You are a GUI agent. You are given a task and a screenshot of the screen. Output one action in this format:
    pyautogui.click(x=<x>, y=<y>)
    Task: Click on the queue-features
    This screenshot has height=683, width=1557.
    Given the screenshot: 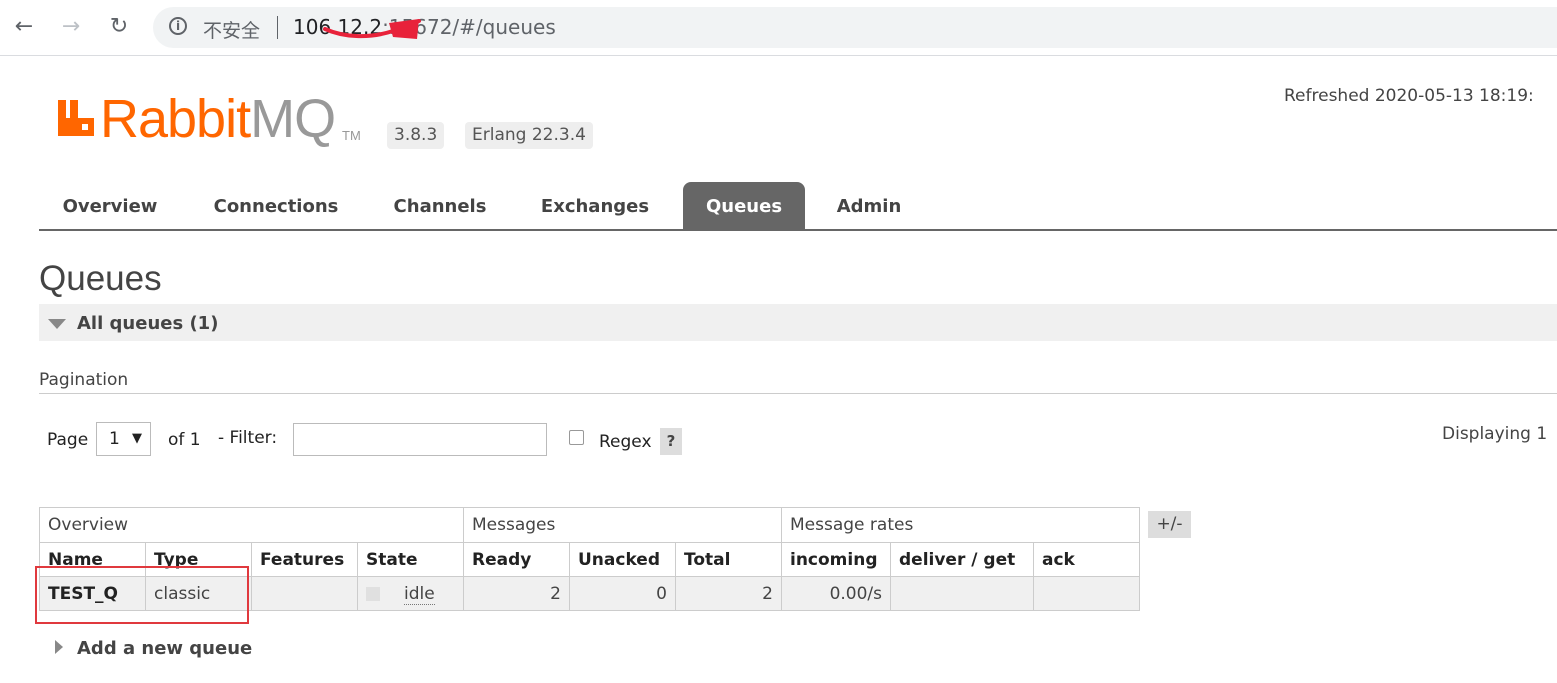 What is the action you would take?
    pyautogui.click(x=304, y=593)
    